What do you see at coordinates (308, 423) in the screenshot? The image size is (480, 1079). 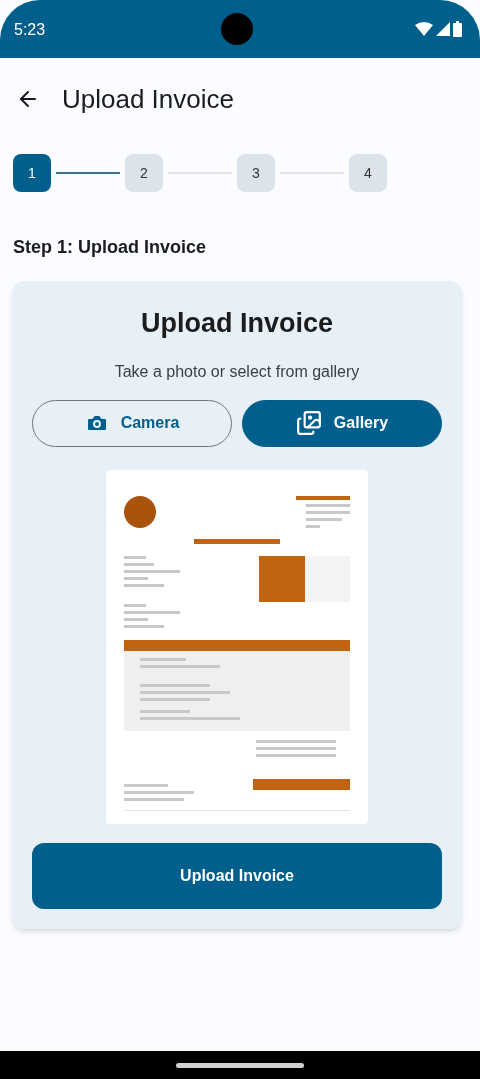 I see `gallery-icon` at bounding box center [308, 423].